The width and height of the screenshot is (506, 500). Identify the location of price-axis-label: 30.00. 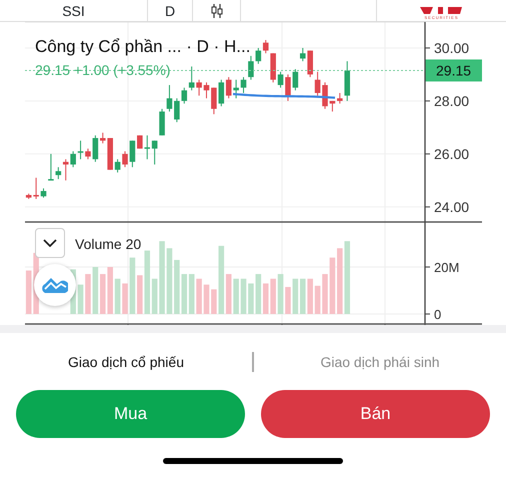
(452, 48).